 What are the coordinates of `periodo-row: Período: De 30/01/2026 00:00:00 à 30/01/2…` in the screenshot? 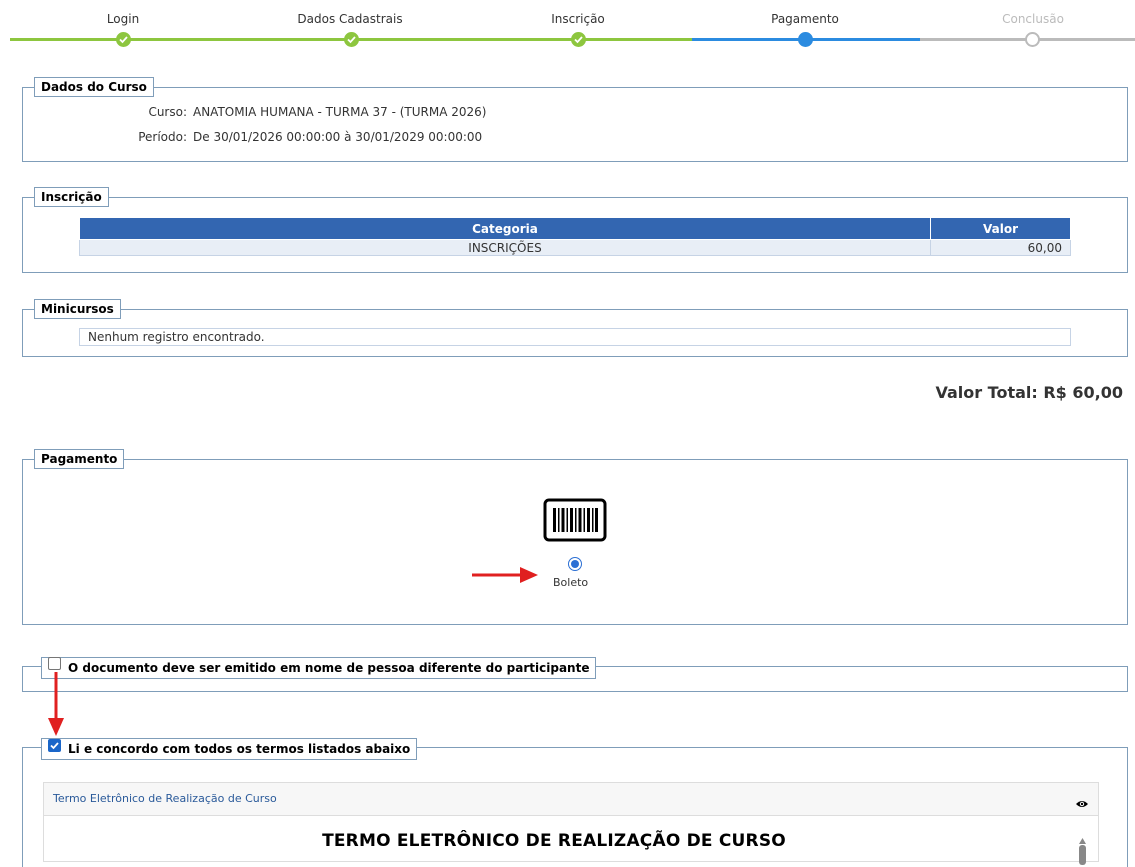 It's located at (252, 137).